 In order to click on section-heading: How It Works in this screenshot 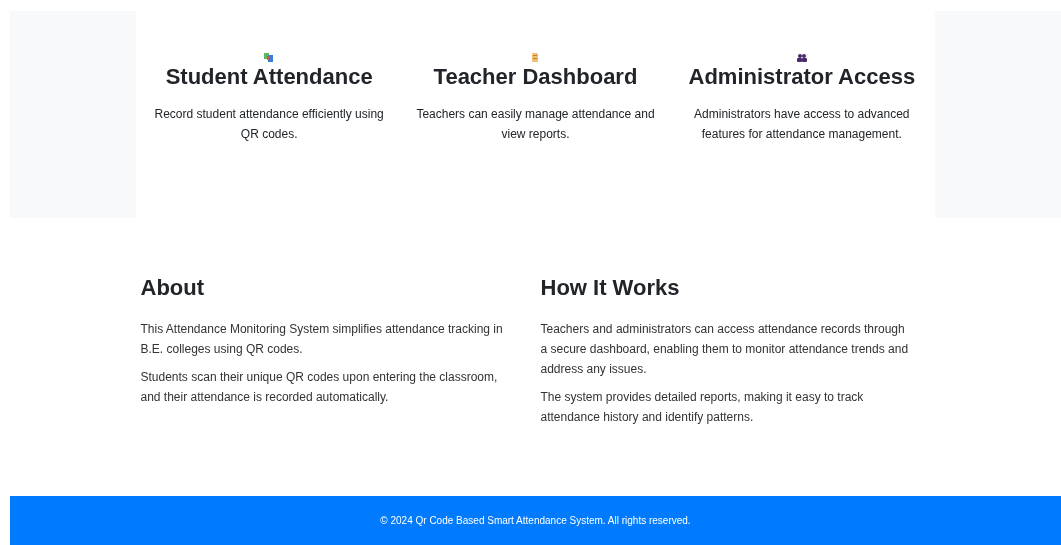, I will do `click(610, 288)`.